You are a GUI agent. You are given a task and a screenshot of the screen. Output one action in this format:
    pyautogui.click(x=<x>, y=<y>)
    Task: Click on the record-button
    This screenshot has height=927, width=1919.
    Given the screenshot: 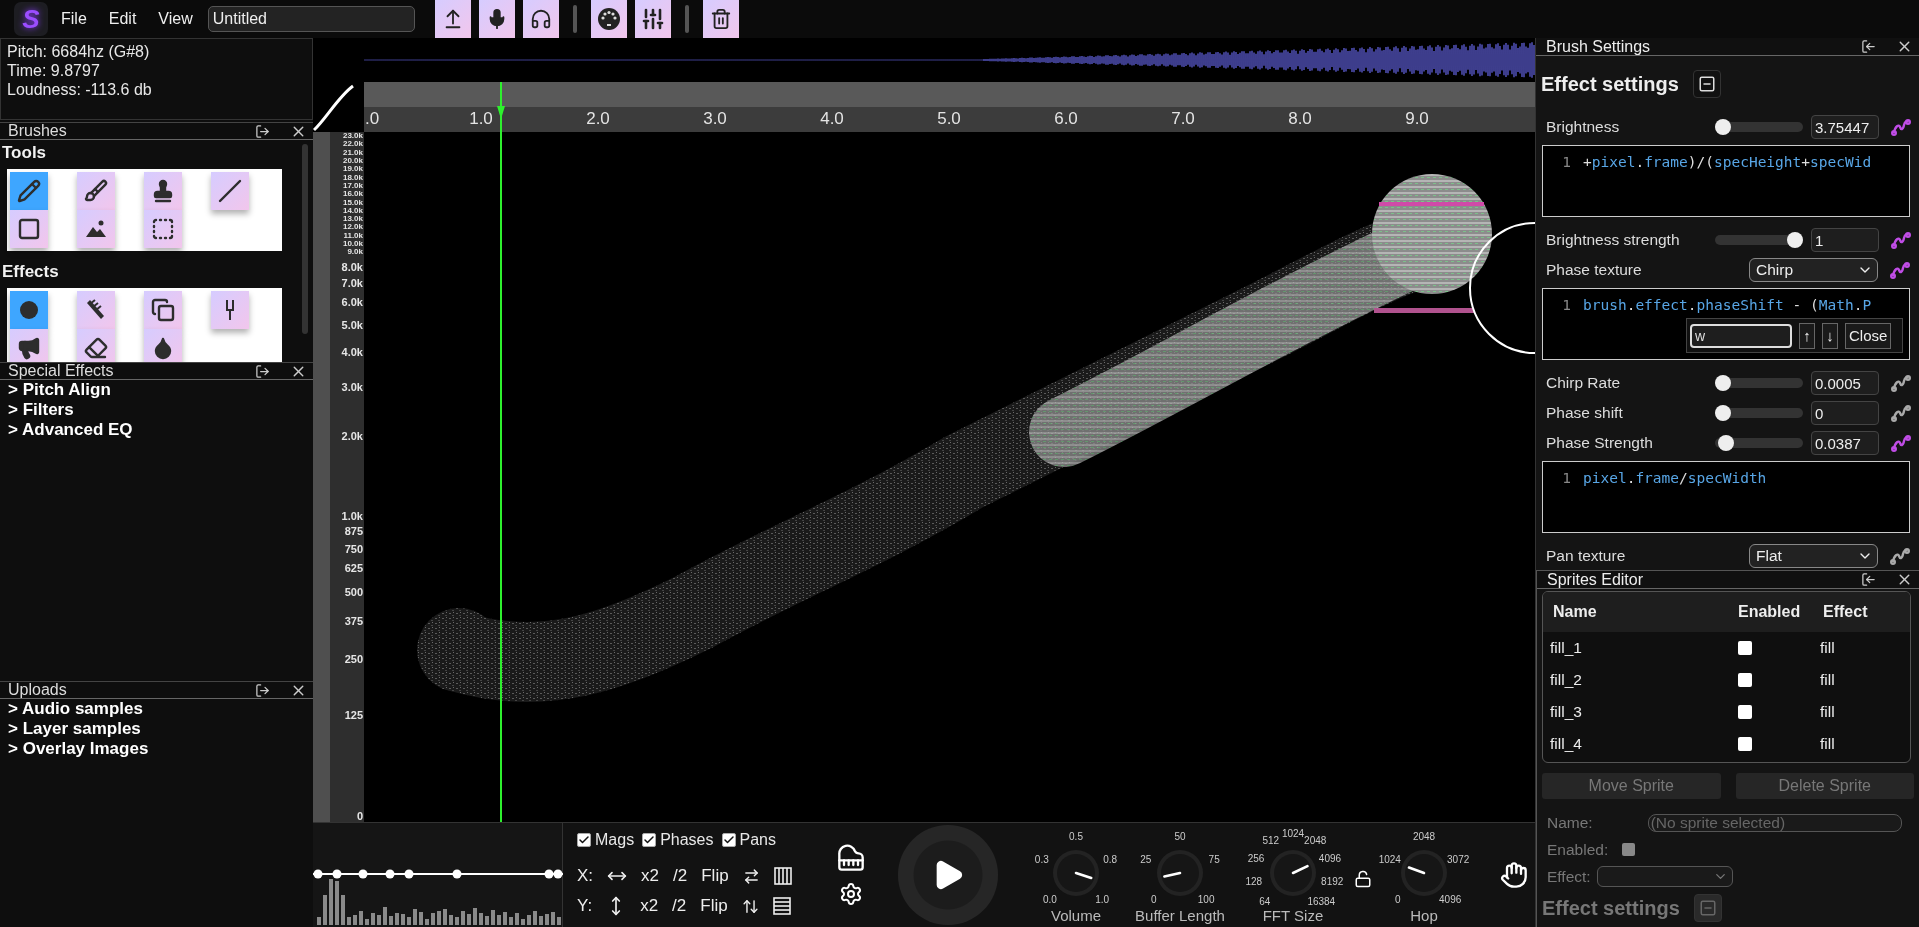 What is the action you would take?
    pyautogui.click(x=496, y=19)
    